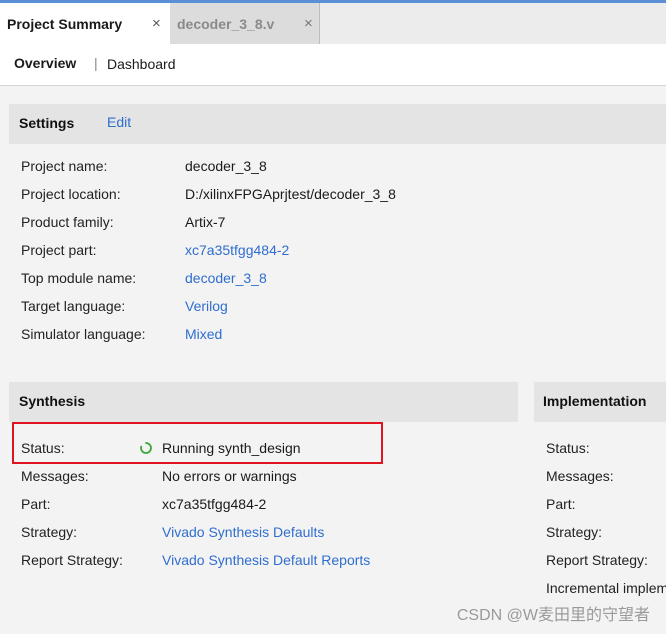 This screenshot has height=634, width=666. Describe the element at coordinates (205, 222) in the screenshot. I see `settings-value-product-family: Artix-7` at that location.